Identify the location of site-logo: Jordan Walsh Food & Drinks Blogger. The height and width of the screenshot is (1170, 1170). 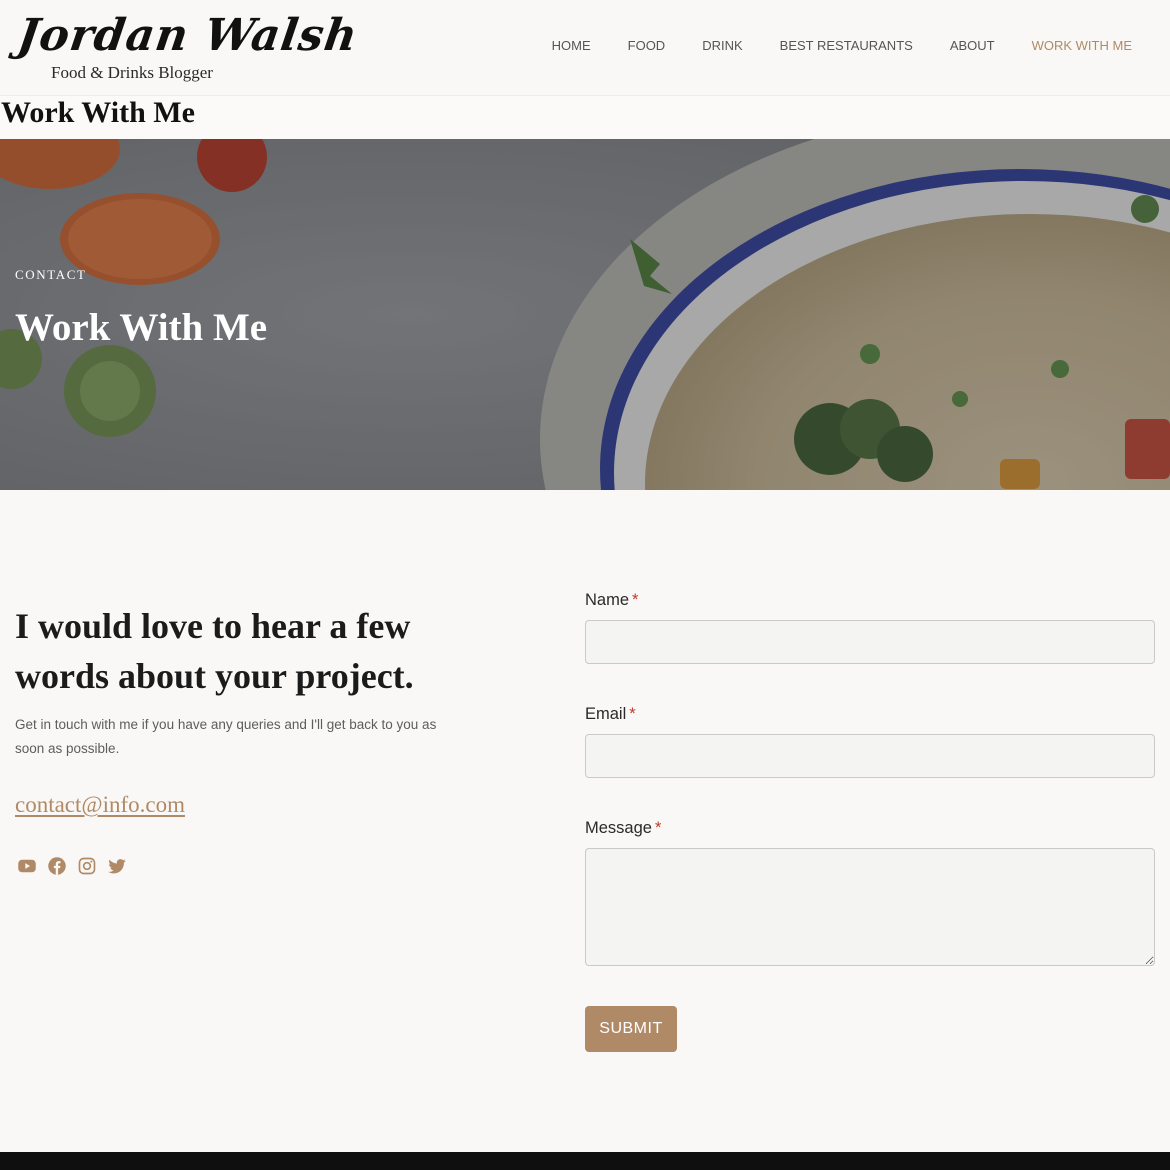
(187, 48).